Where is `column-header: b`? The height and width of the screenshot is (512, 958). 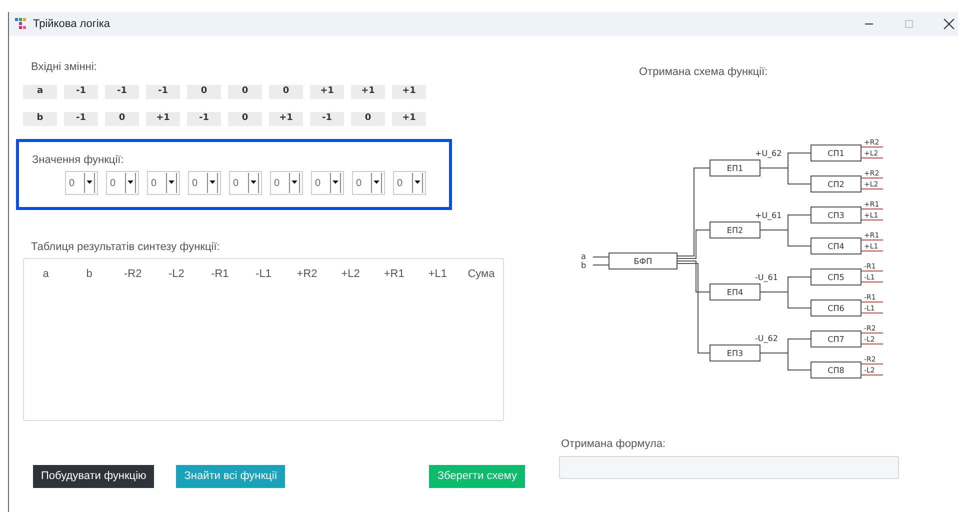 column-header: b is located at coordinates (89, 274).